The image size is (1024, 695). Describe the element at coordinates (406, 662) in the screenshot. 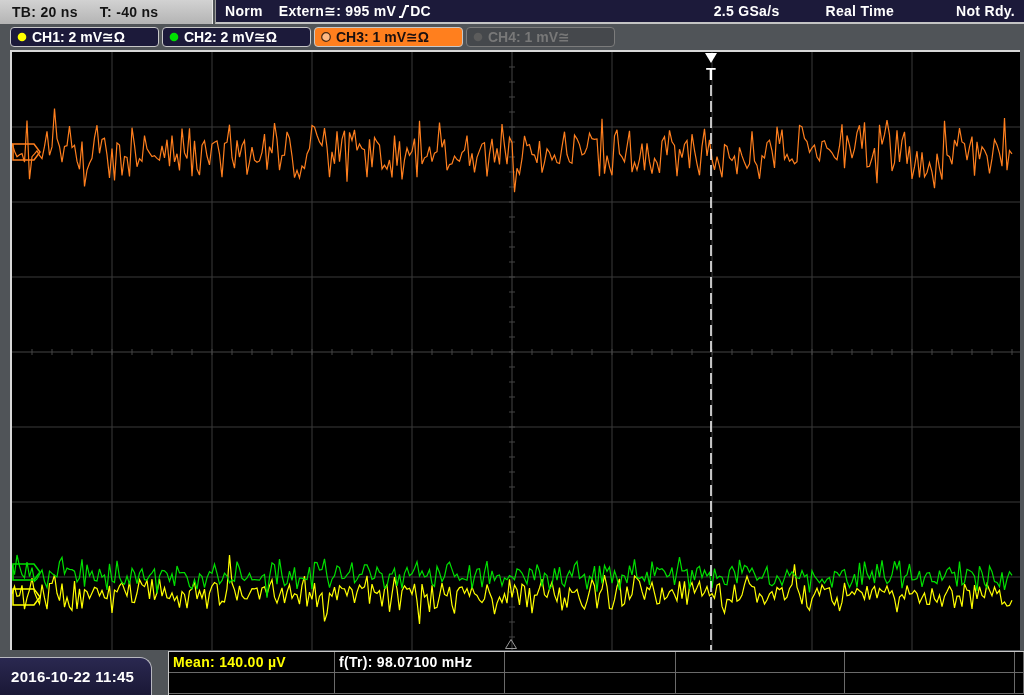

I see `measurement-value: f(Tr): 98.07100 mHz` at that location.